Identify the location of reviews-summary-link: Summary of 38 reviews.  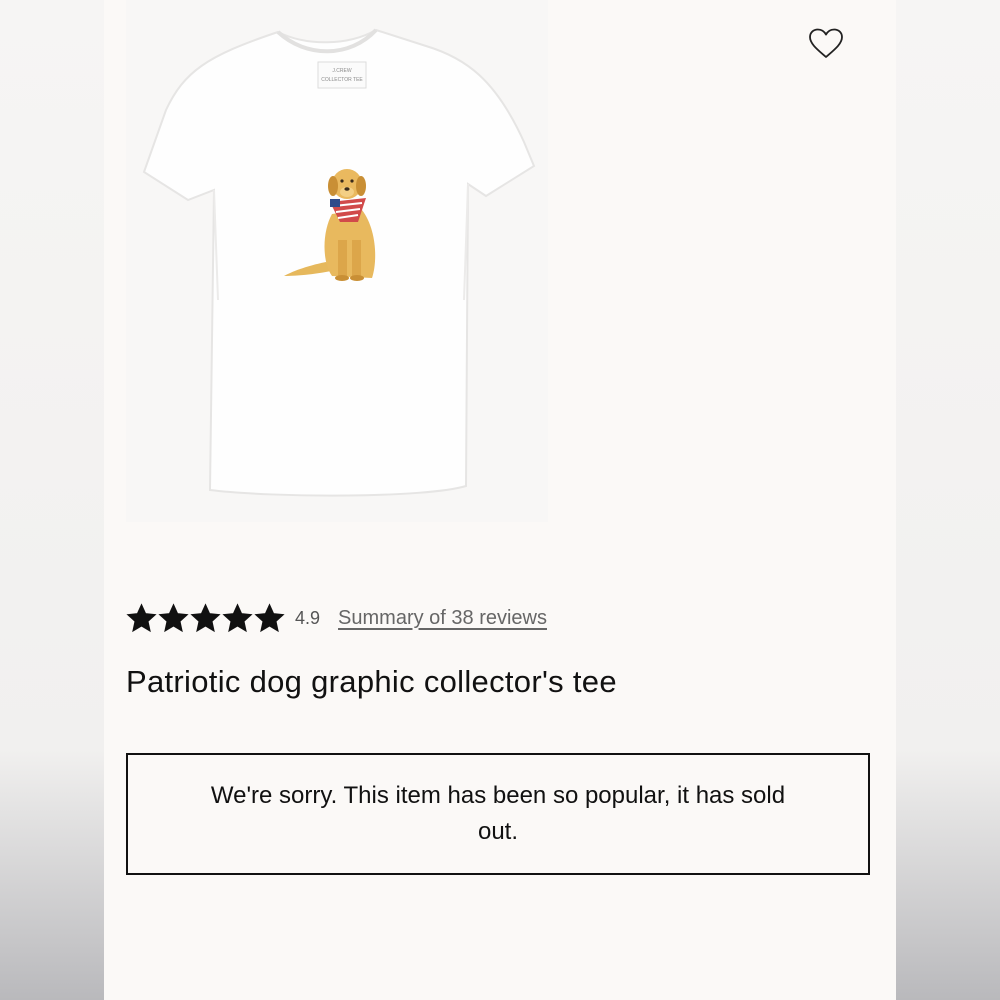
(442, 618).